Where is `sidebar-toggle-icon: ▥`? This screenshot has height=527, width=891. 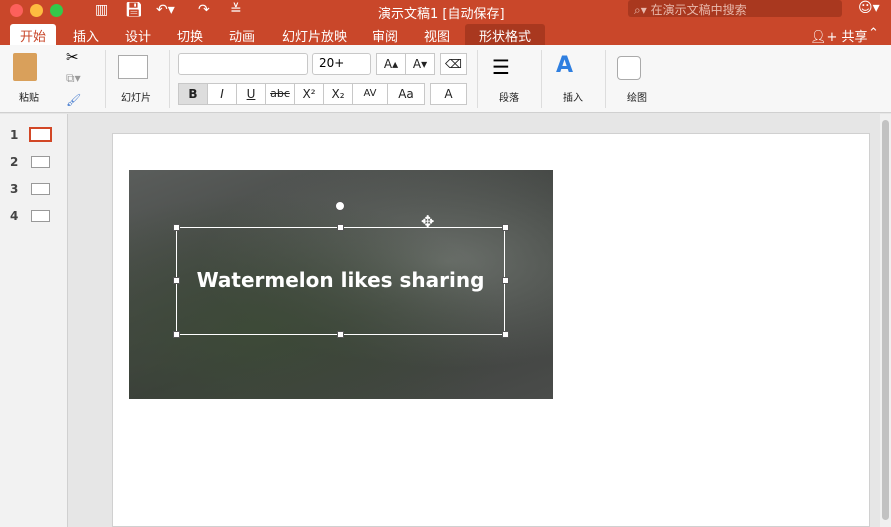 sidebar-toggle-icon: ▥ is located at coordinates (101, 10).